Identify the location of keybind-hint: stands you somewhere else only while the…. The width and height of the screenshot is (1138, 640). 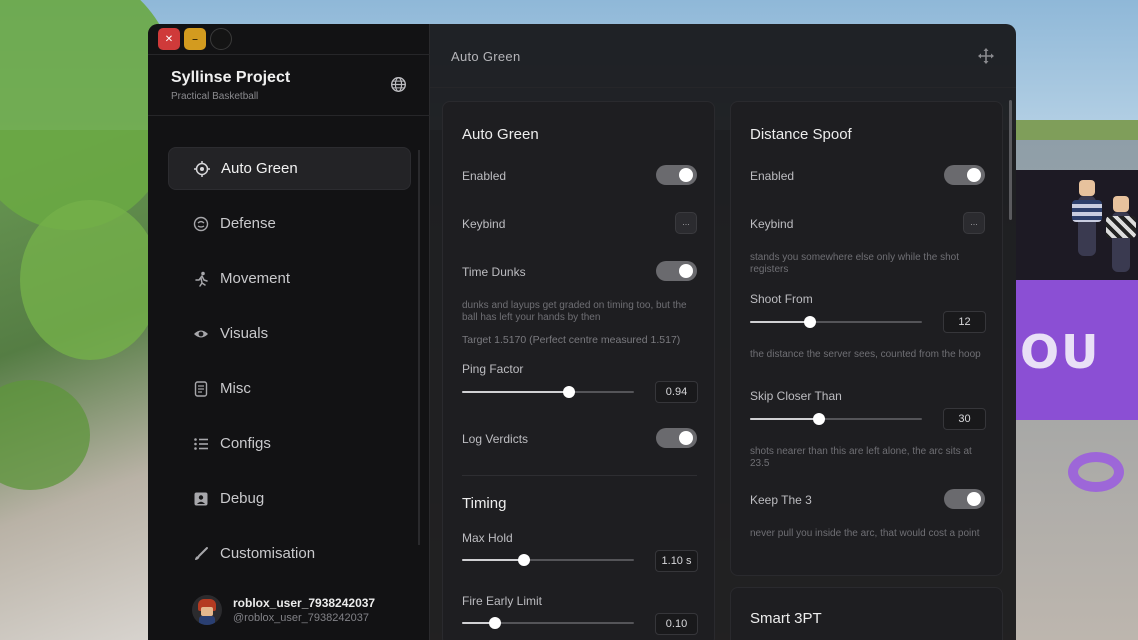
(855, 263).